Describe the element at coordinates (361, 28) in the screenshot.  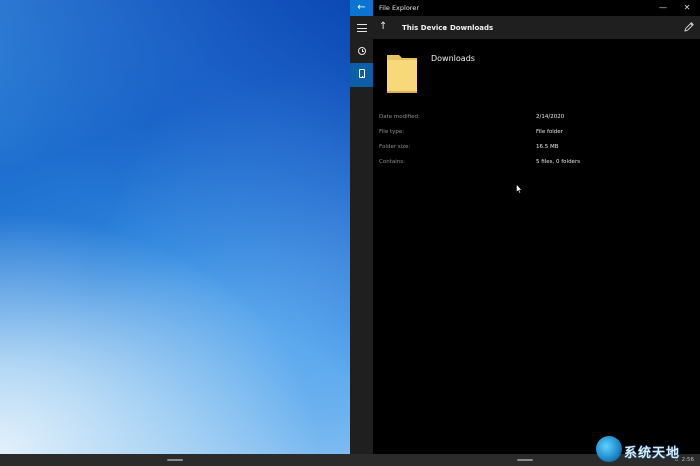
I see `hamburger-menu-icon` at that location.